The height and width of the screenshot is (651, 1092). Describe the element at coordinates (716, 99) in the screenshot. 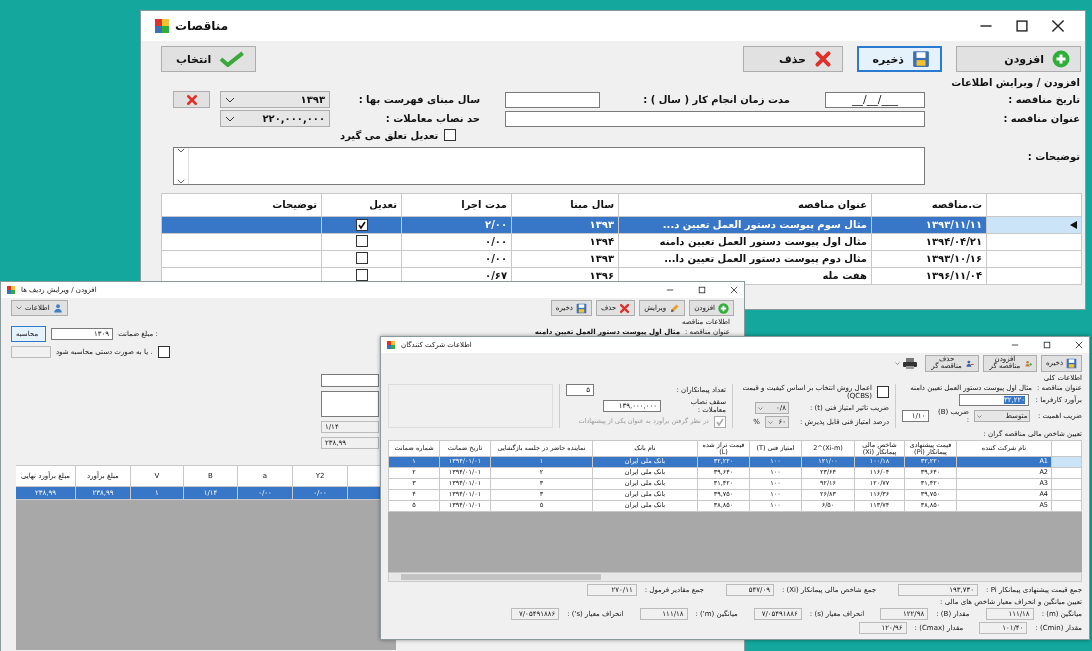

I see `field-label: مدت زمان انجام کار ( سال ) :` at that location.